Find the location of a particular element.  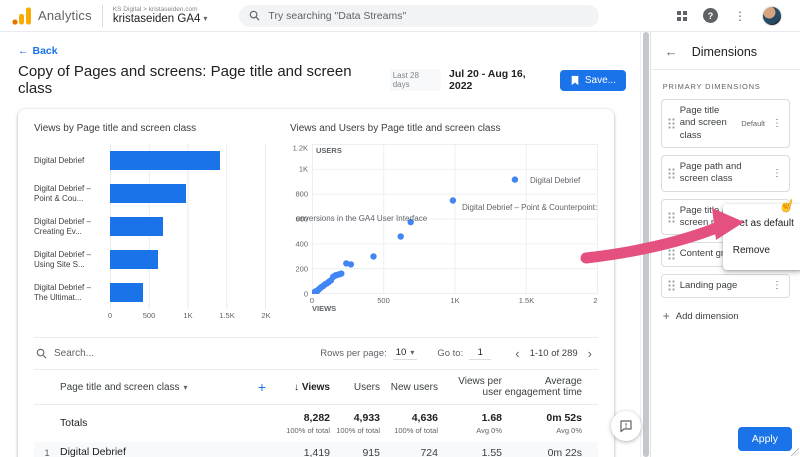

cell-views: 1,419 is located at coordinates (316, 452).